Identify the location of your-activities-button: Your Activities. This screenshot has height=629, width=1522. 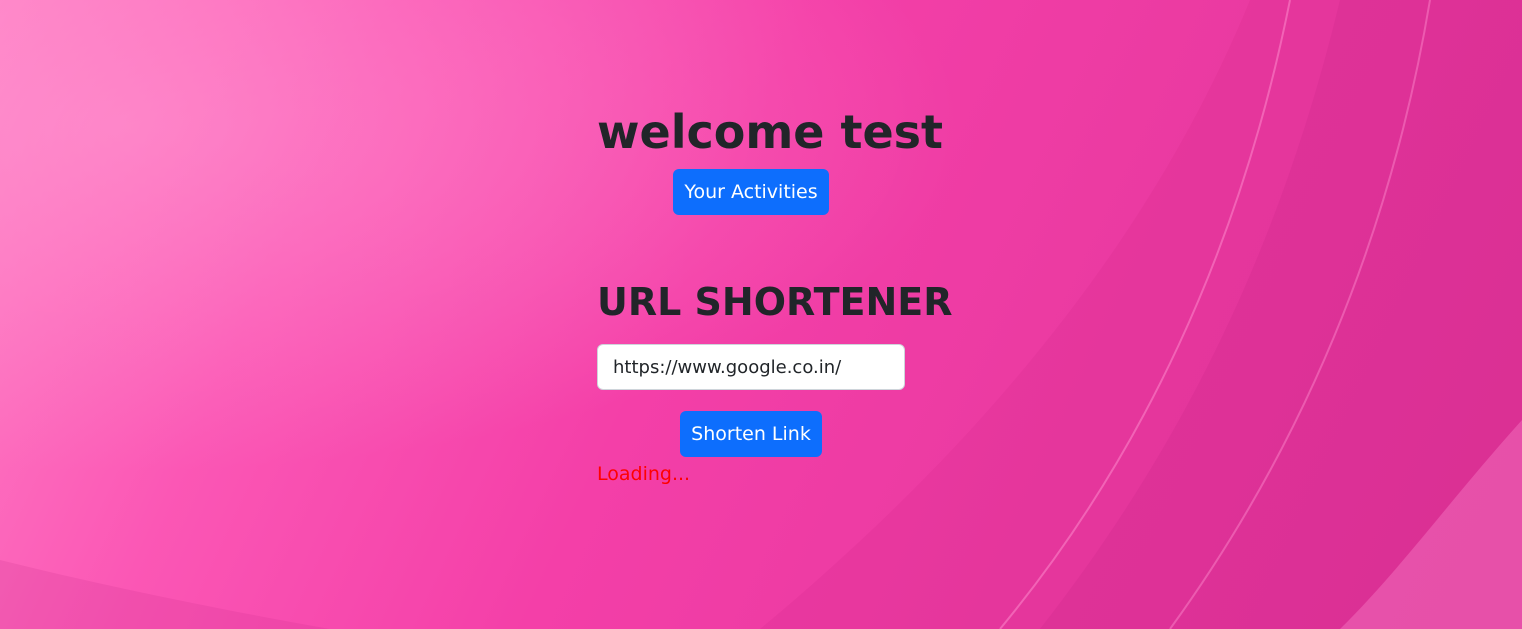
(751, 192).